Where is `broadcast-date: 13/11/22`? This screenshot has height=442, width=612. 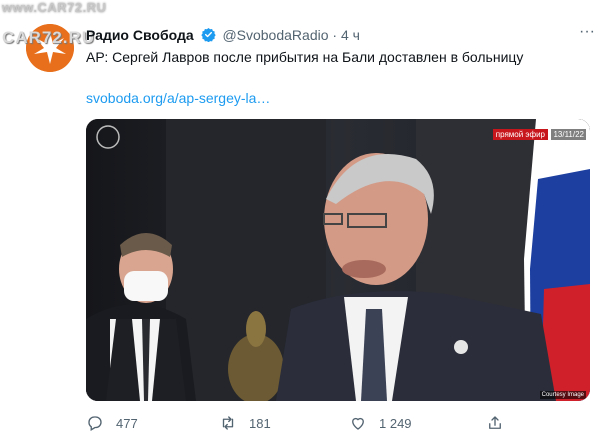 broadcast-date: 13/11/22 is located at coordinates (568, 134).